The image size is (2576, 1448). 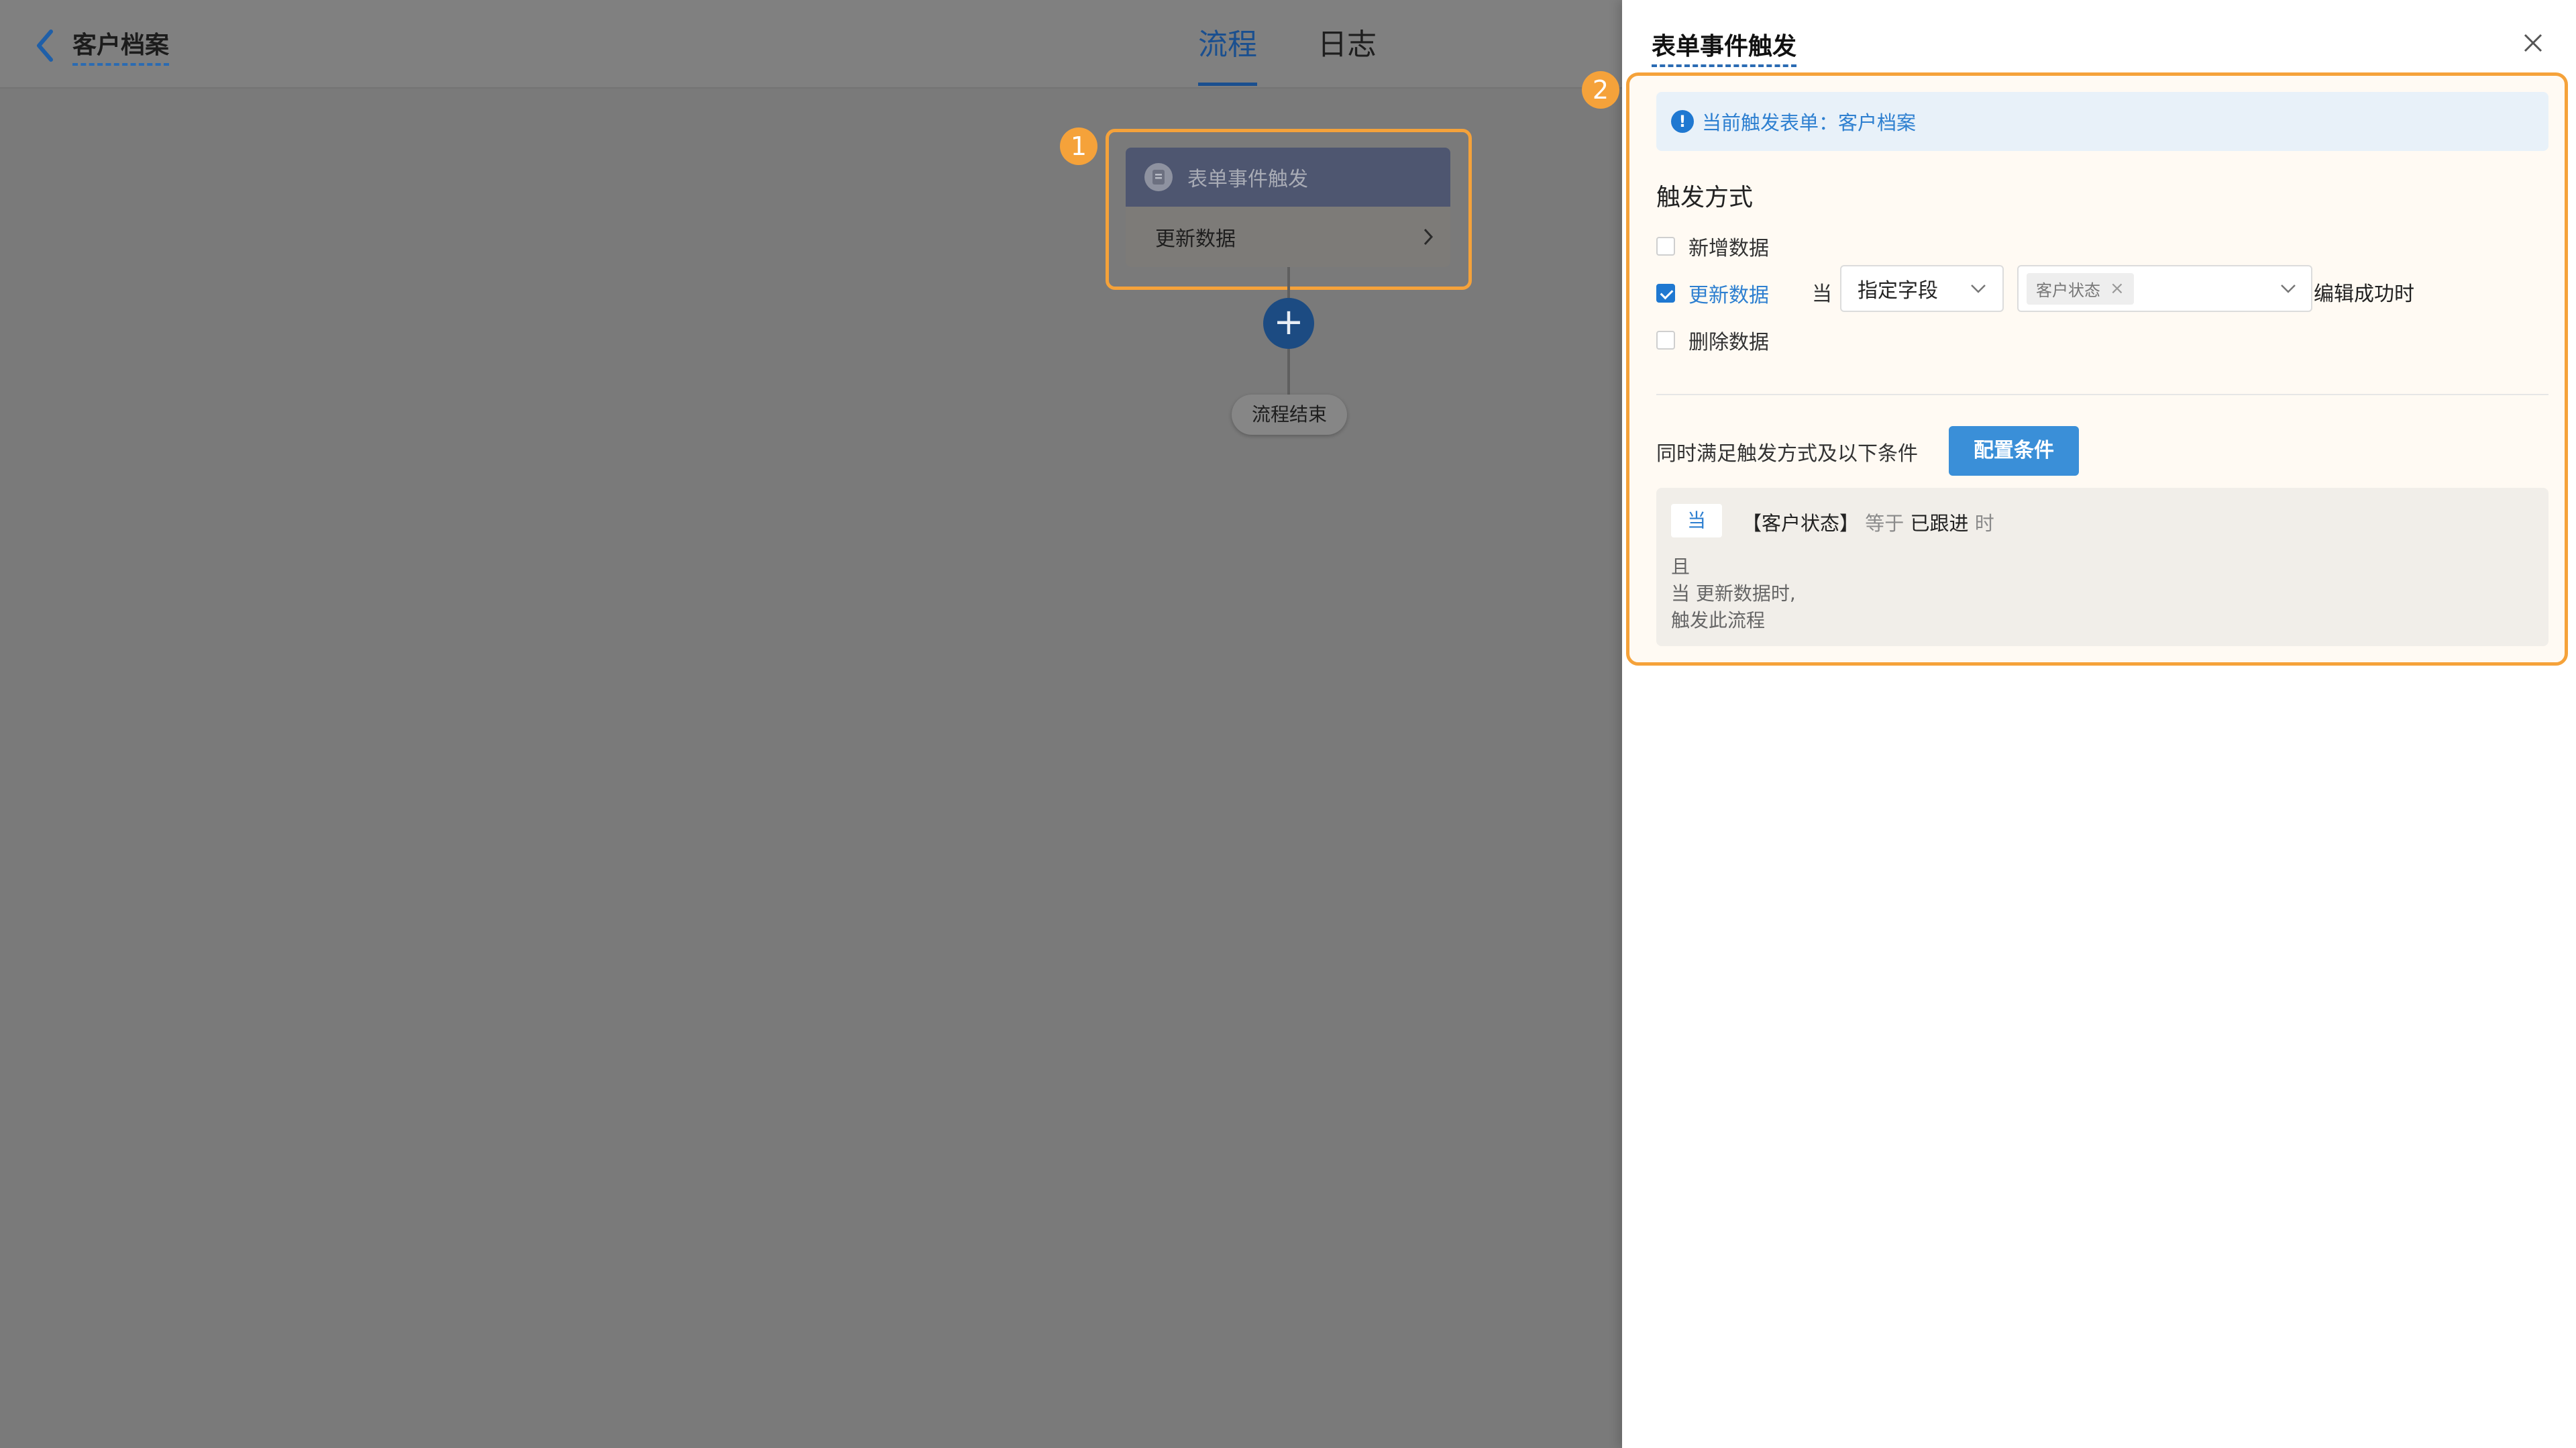 What do you see at coordinates (1665, 246) in the screenshot?
I see `checkbox-add-data` at bounding box center [1665, 246].